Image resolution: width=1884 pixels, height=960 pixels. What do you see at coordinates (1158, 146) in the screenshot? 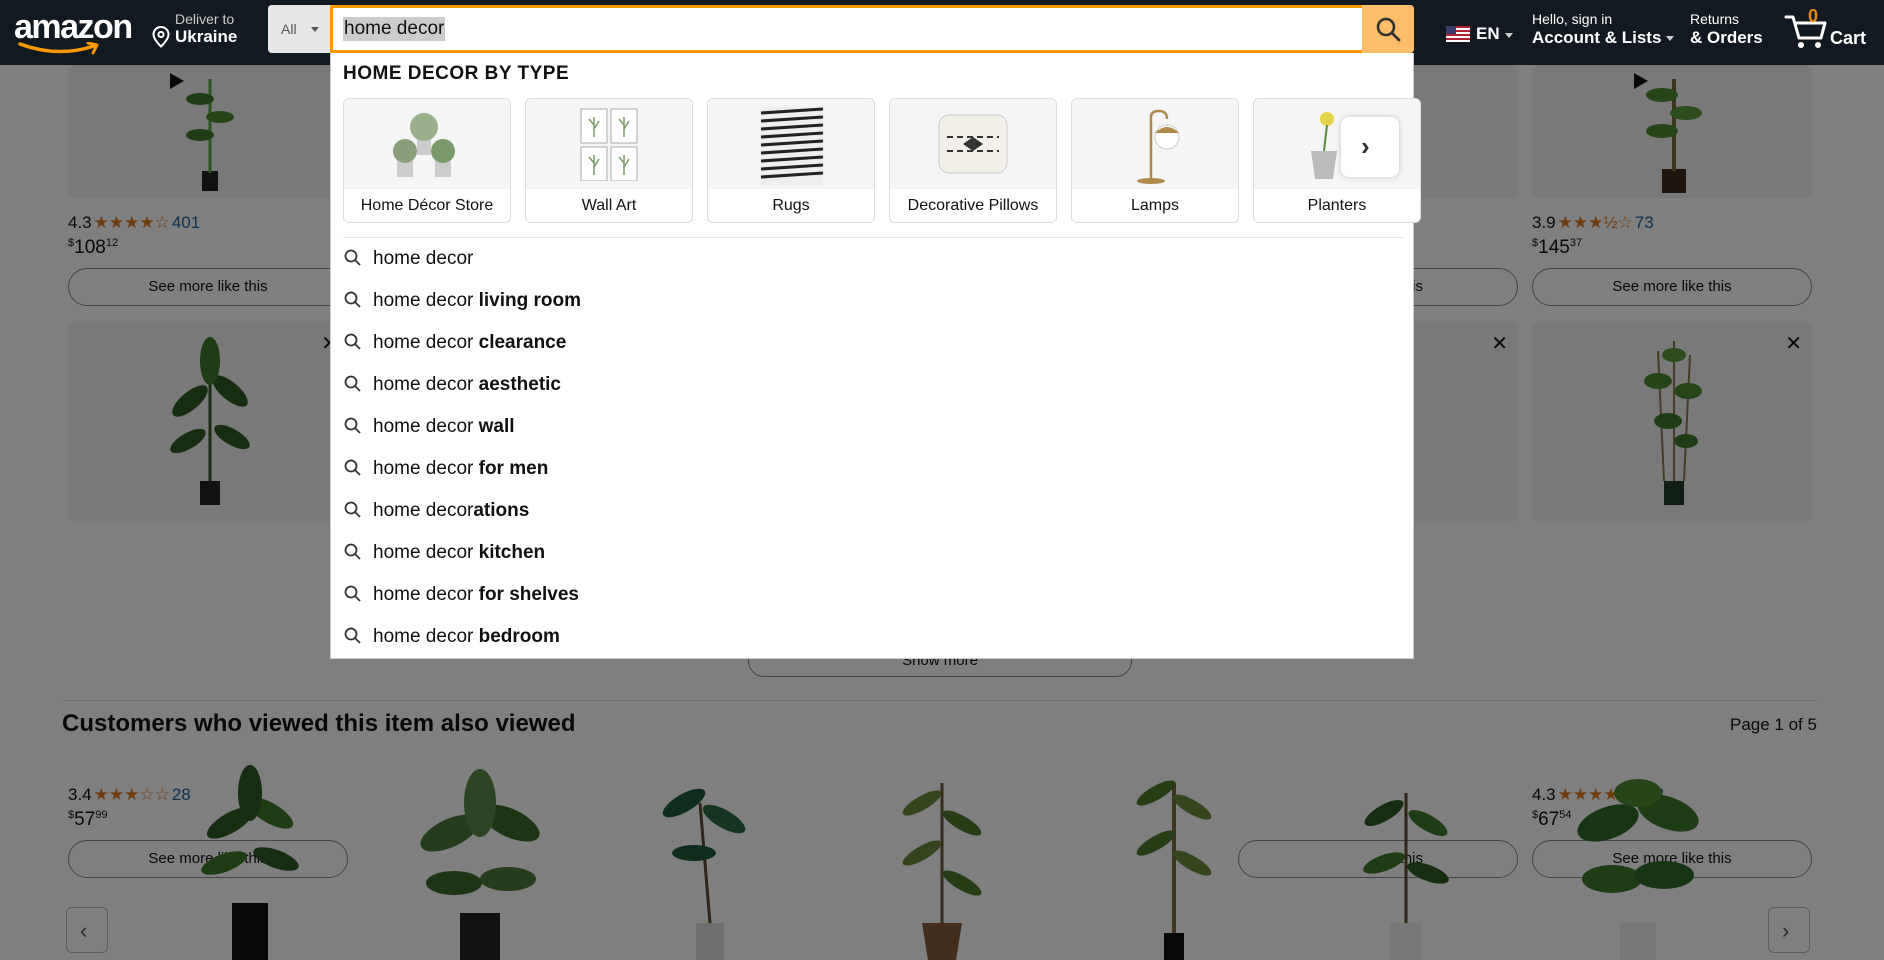
I see `lamp-icon` at bounding box center [1158, 146].